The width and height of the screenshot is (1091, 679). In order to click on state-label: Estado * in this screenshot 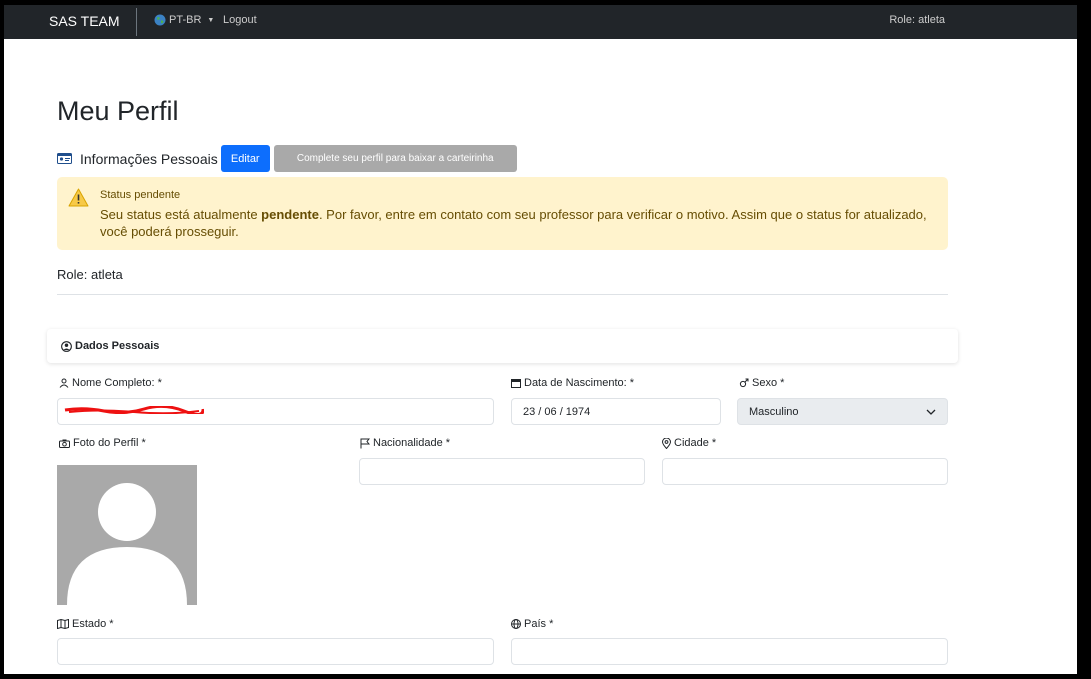, I will do `click(85, 624)`.